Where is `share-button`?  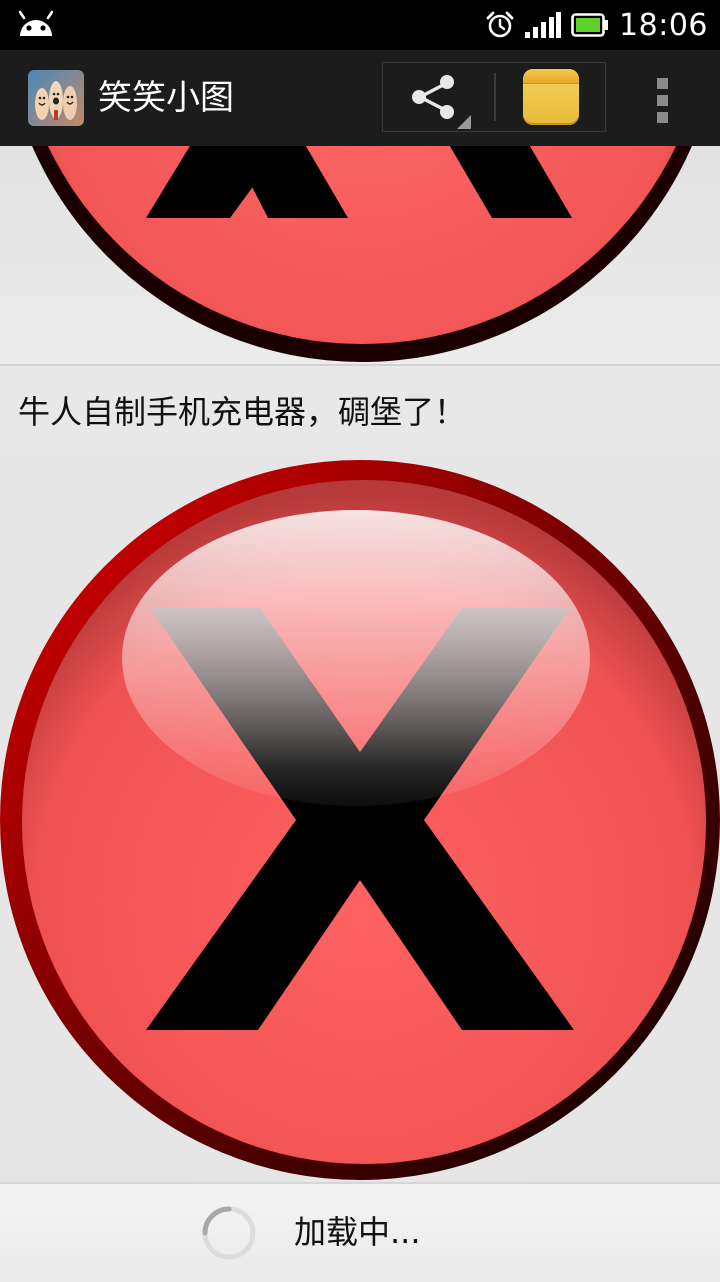
share-button is located at coordinates (438, 97).